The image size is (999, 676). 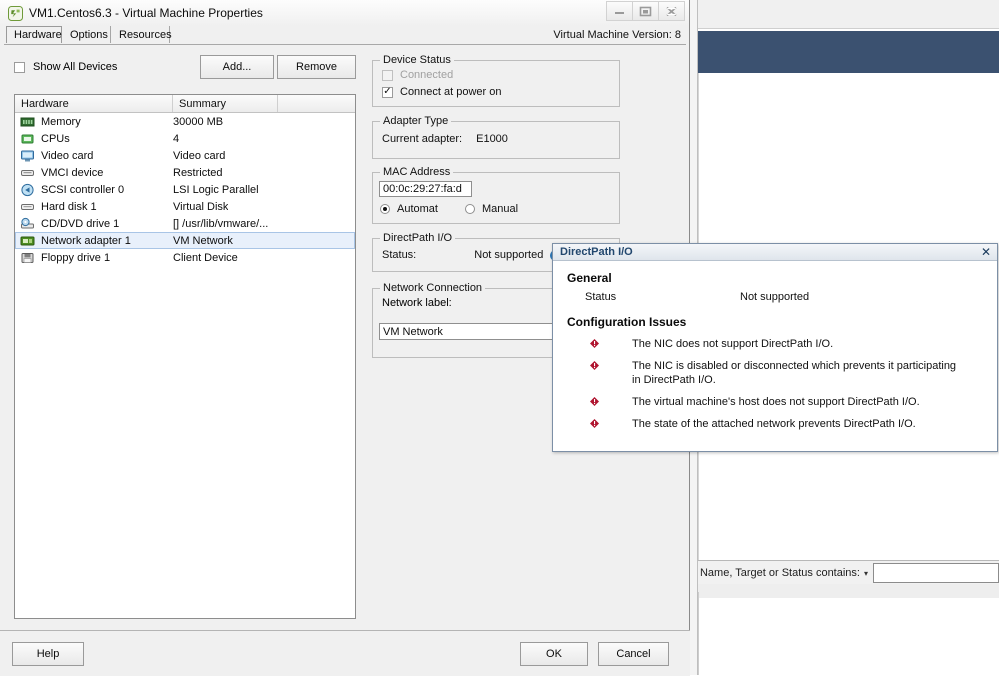 What do you see at coordinates (417, 60) in the screenshot?
I see `device-status-legend: Device Status` at bounding box center [417, 60].